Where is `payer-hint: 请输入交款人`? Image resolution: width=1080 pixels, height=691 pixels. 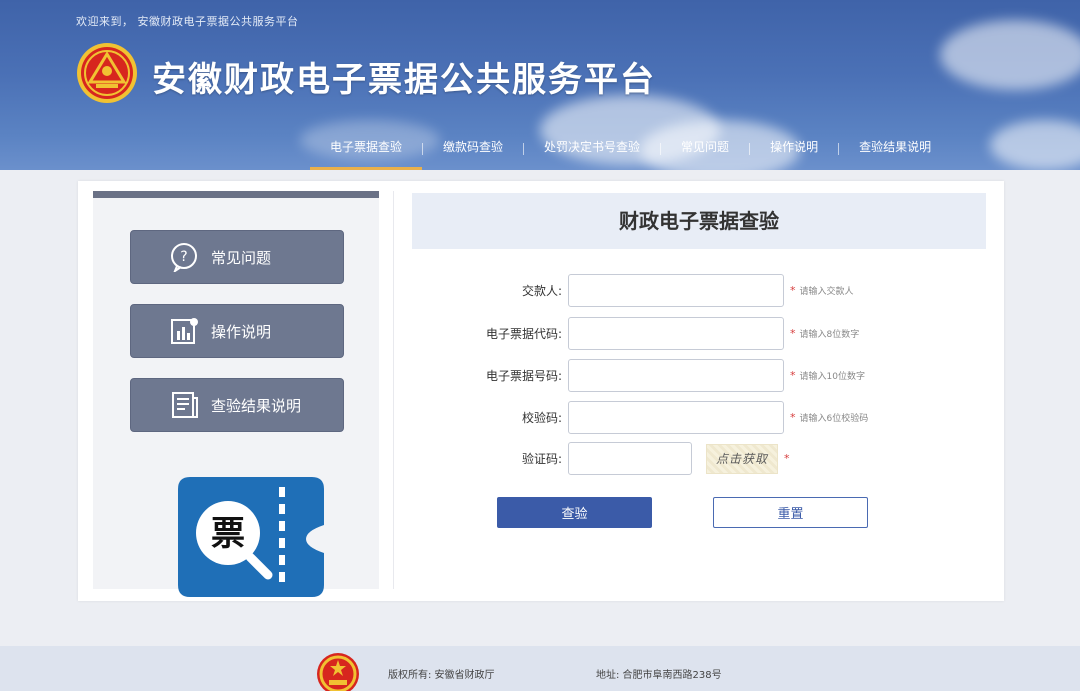
payer-hint: 请输入交款人 is located at coordinates (826, 292).